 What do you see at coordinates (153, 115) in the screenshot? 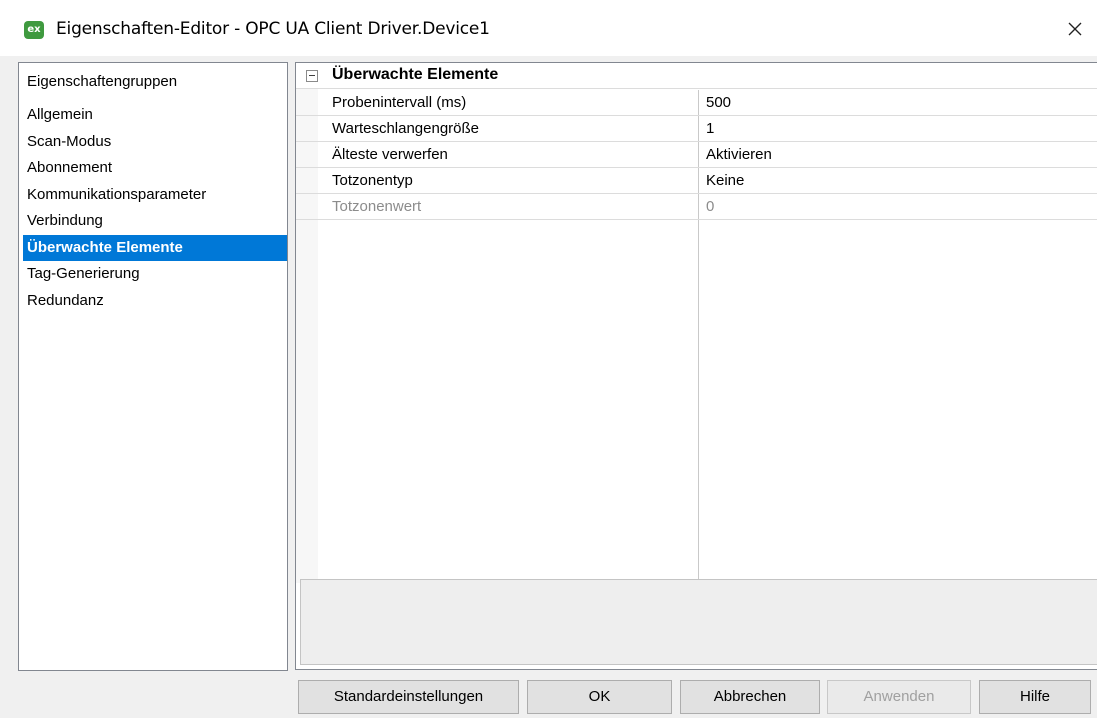
I see `group-item-allgemein: Allgemein` at bounding box center [153, 115].